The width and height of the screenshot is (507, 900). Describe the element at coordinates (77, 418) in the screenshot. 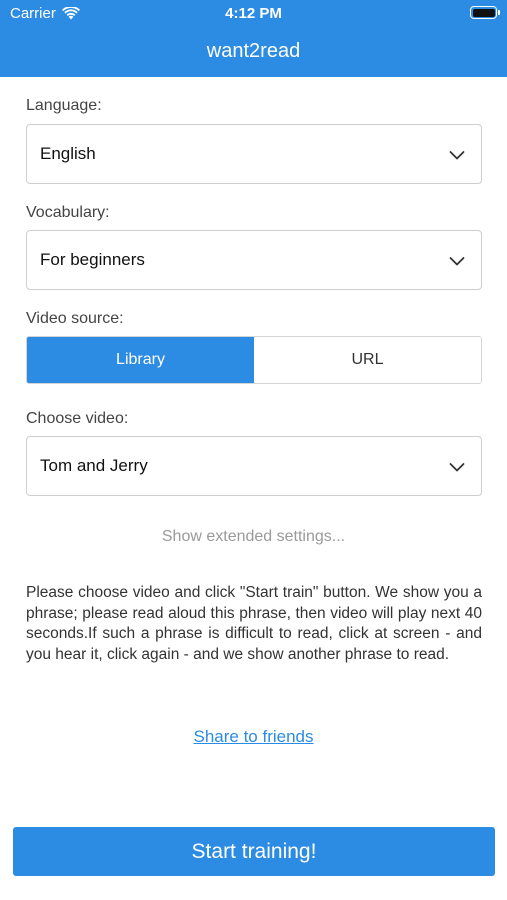

I see `choose-video-label: Choose video:` at that location.